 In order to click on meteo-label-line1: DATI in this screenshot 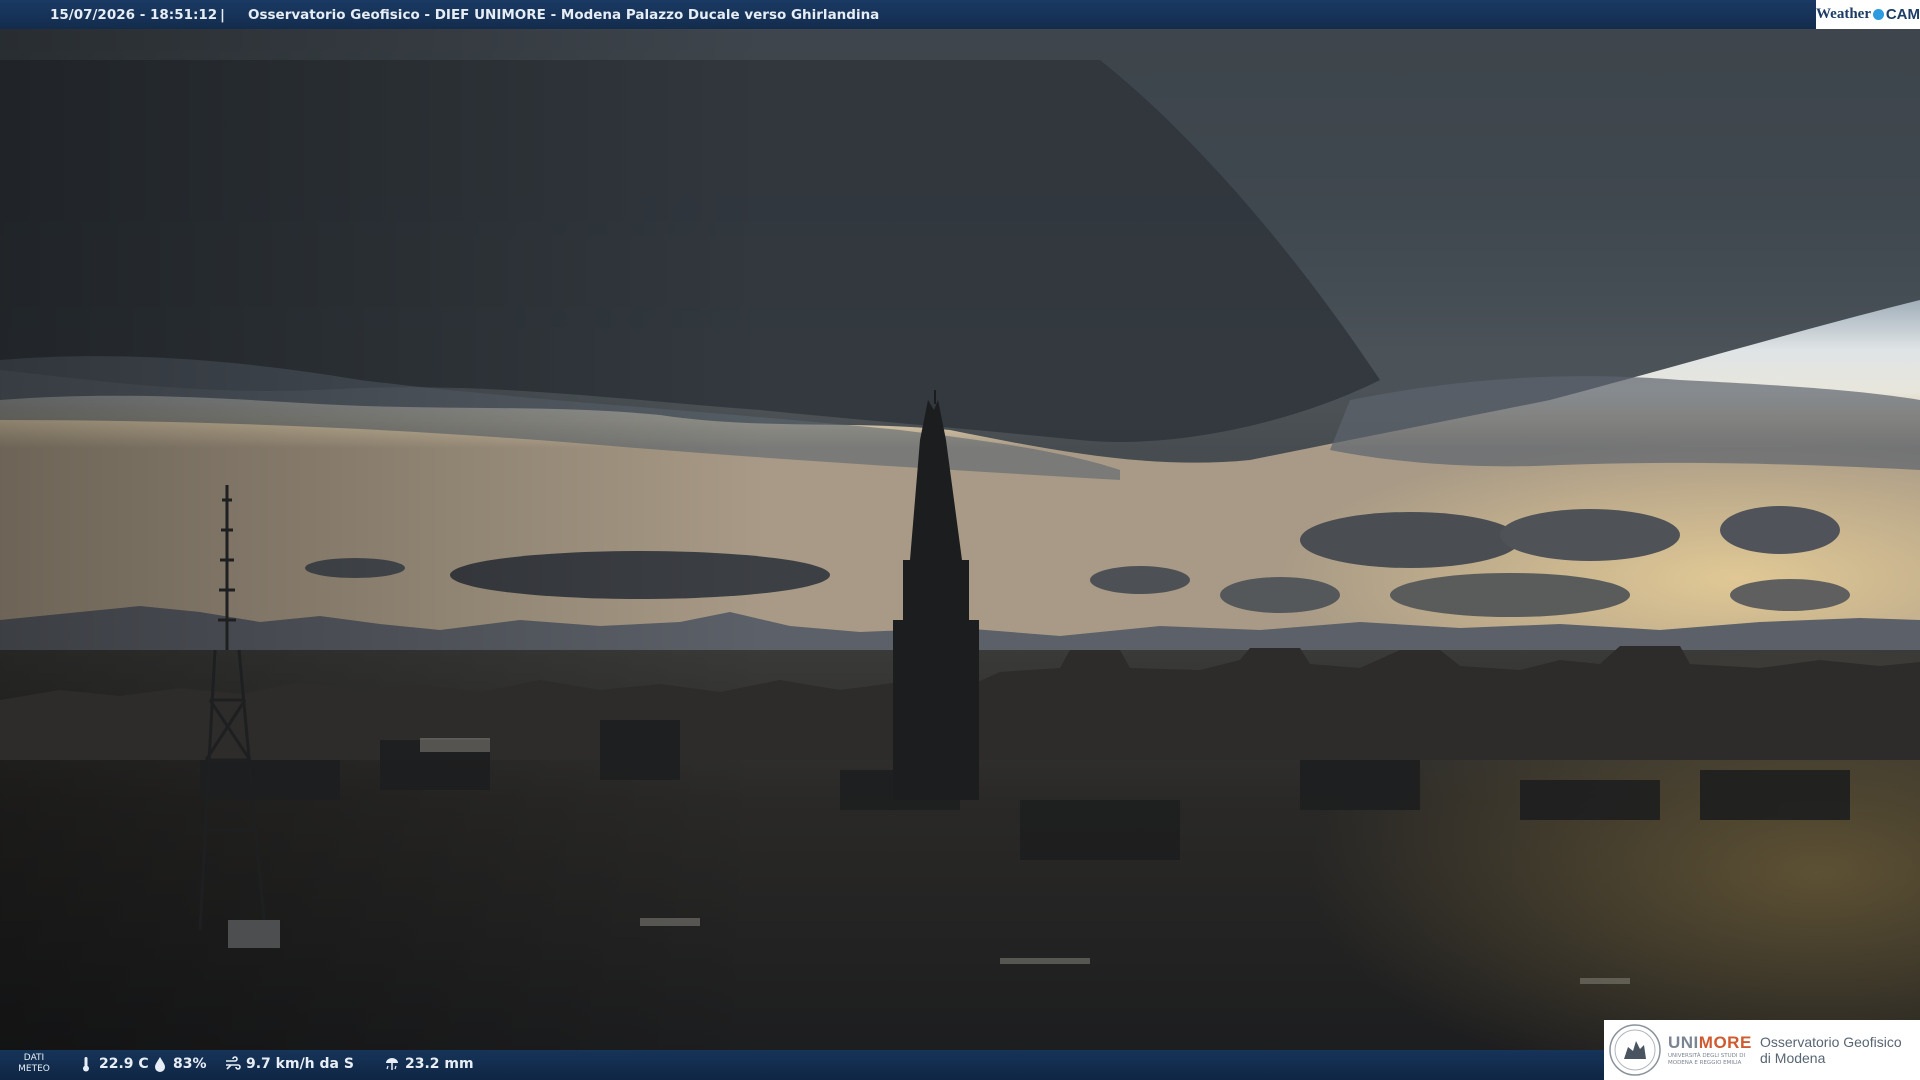, I will do `click(34, 1058)`.